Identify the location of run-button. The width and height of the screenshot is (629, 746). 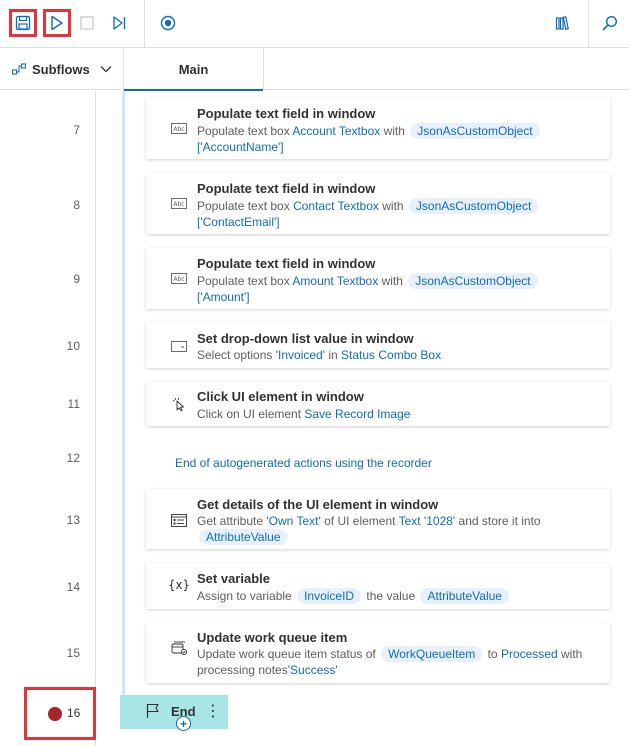
(57, 23).